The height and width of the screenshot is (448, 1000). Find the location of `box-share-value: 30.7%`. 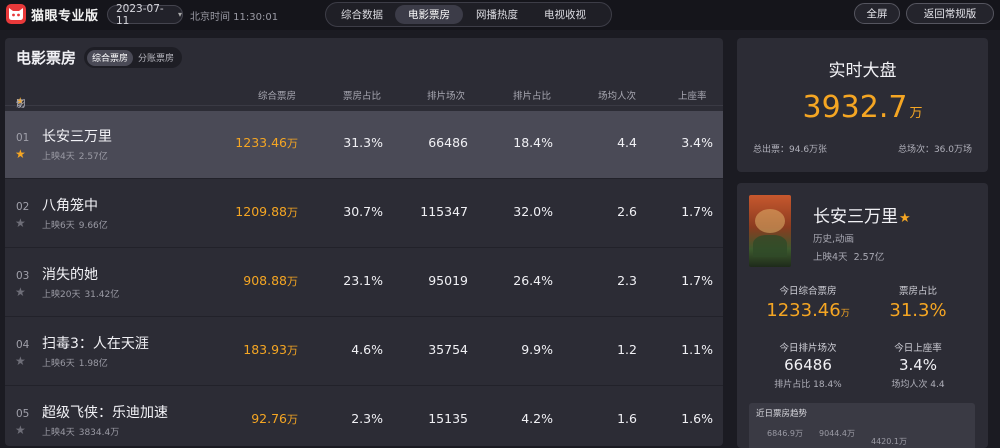

box-share-value: 30.7% is located at coordinates (363, 211).